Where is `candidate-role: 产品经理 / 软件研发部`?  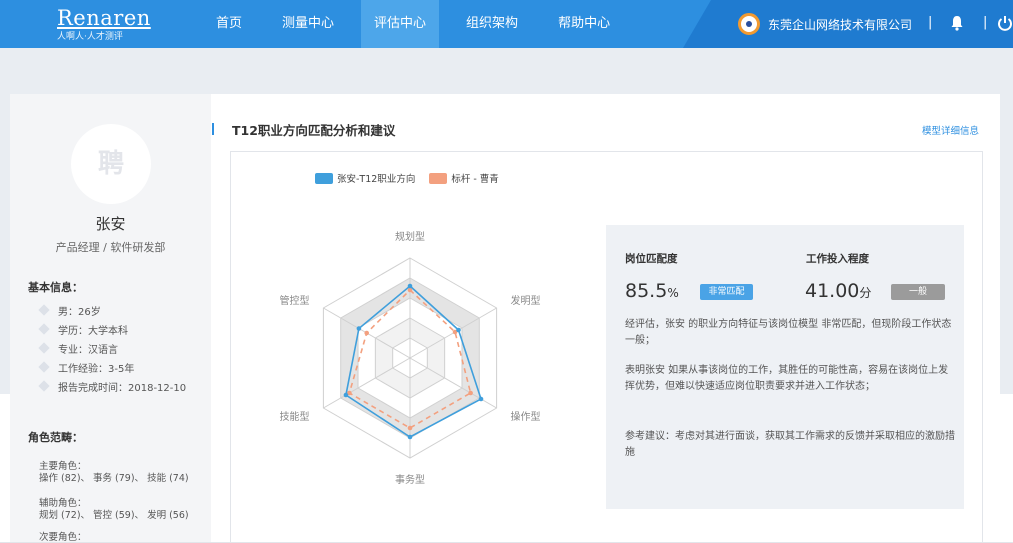
candidate-role: 产品经理 / 软件研发部 is located at coordinates (110, 247).